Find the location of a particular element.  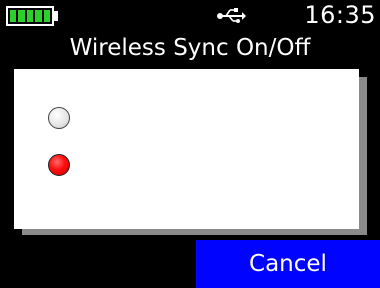

battery-tip is located at coordinates (56, 16).